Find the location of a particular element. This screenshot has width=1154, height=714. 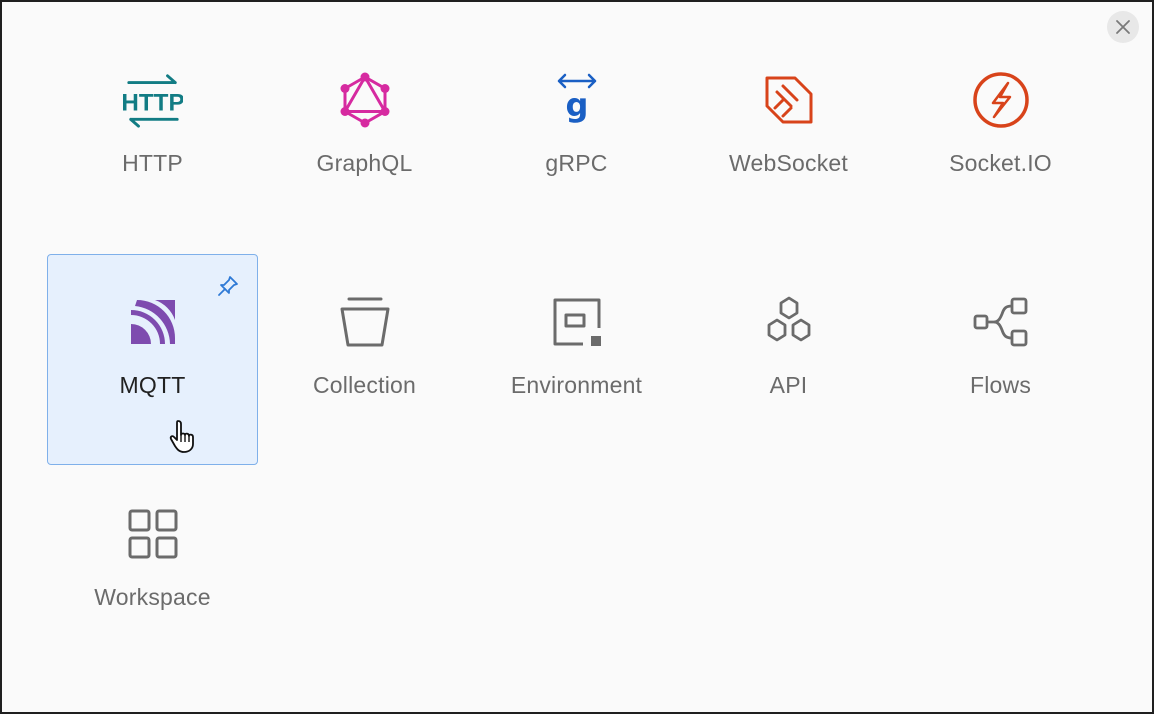

tile-grpc: g gRPC is located at coordinates (576, 137).